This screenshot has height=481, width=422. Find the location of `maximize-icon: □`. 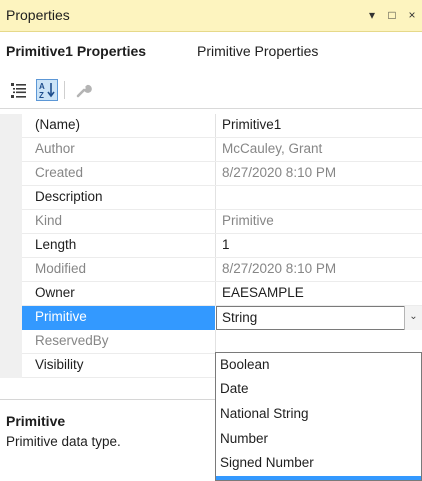

maximize-icon: □ is located at coordinates (392, 15).